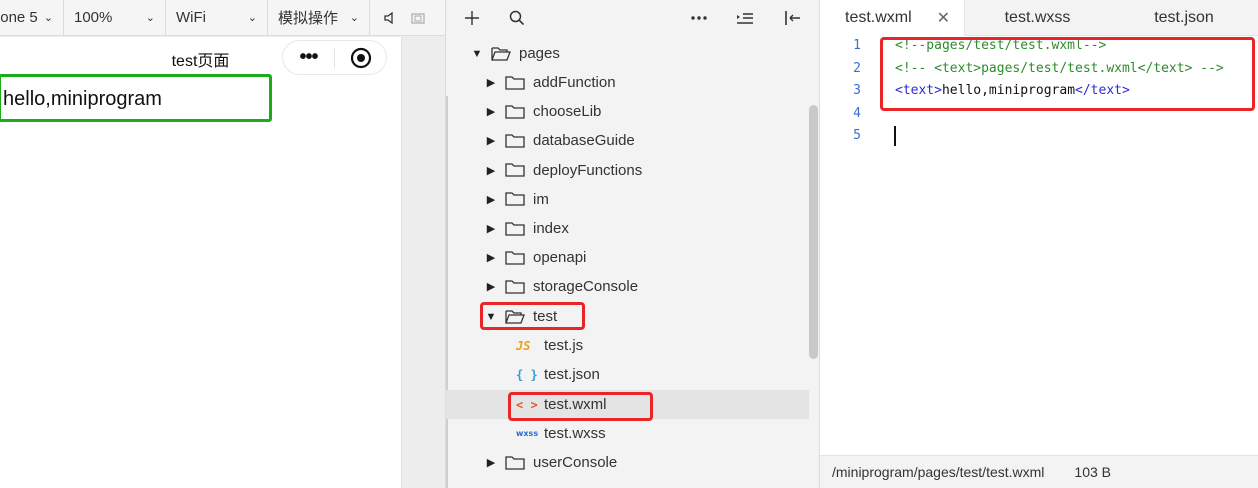  I want to click on tree-folder-item: ▶ userConsole, so click(627, 462).